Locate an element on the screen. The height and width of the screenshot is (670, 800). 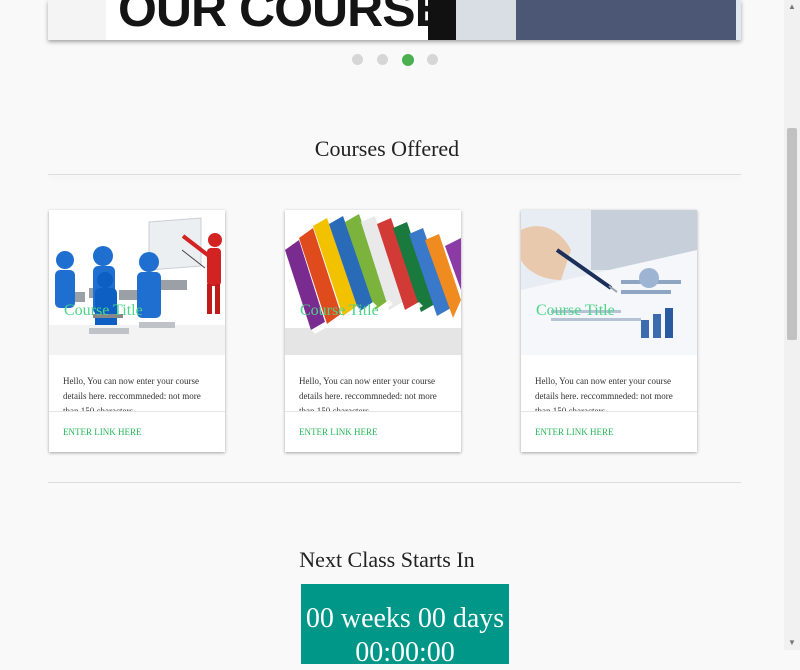
courses-section-title: Courses Offered is located at coordinates (387, 148).